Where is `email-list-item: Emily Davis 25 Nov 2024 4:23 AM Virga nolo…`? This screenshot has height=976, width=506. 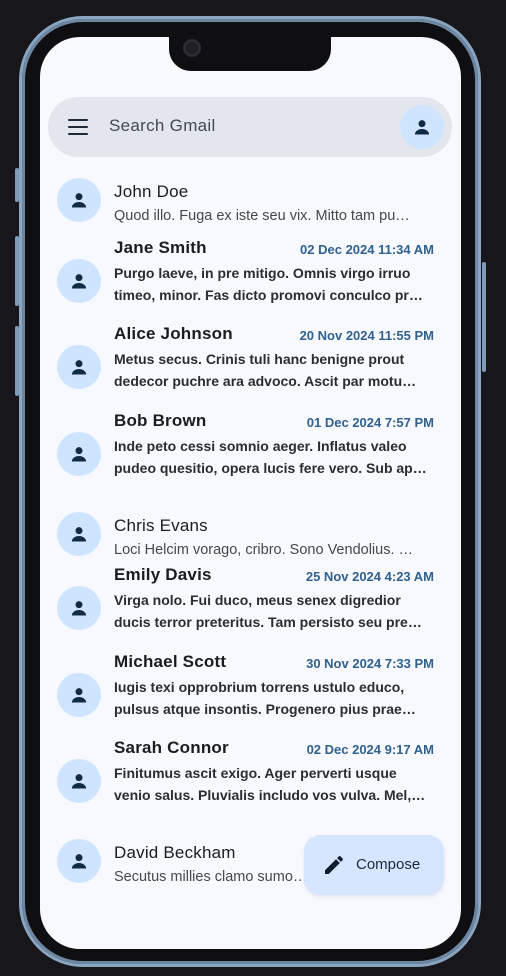
email-list-item: Emily Davis 25 Nov 2024 4:23 AM Virga nolo… is located at coordinates (250, 607).